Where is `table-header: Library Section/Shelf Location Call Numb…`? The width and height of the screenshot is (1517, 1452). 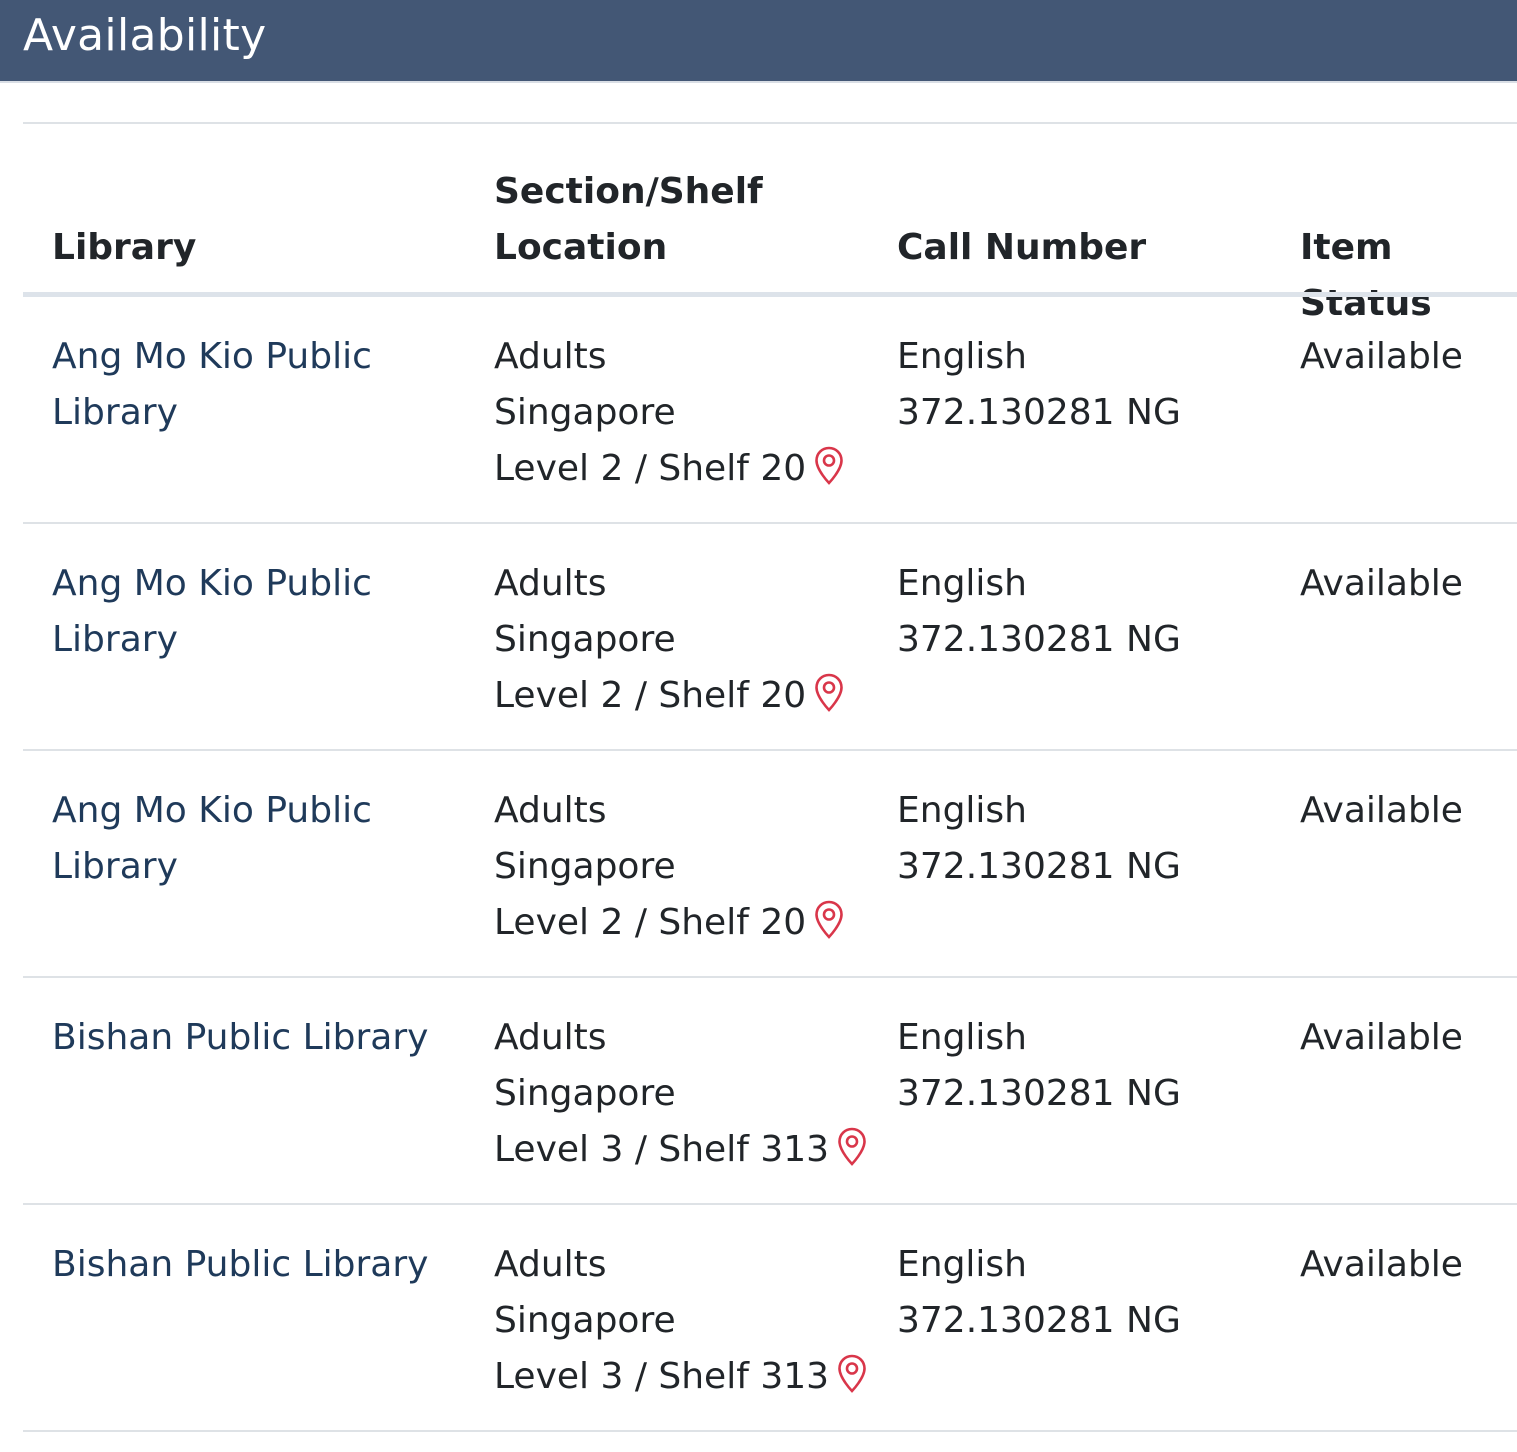 table-header: Library Section/Shelf Location Call Numb… is located at coordinates (770, 224).